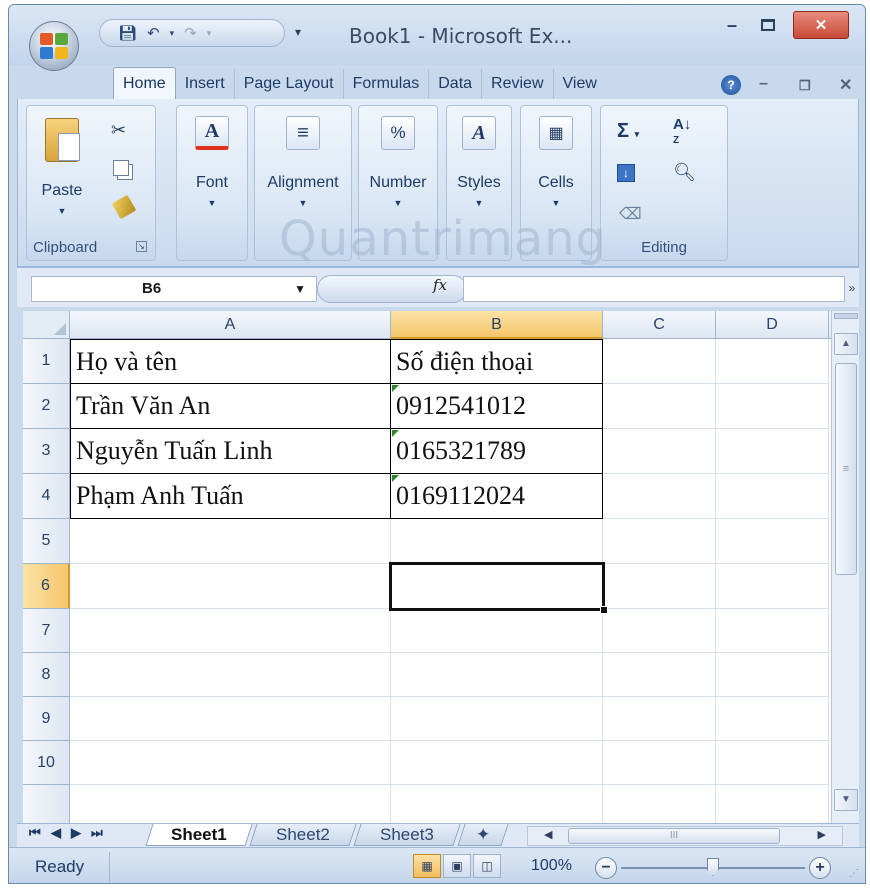 The width and height of the screenshot is (870, 888). What do you see at coordinates (772, 496) in the screenshot?
I see `cell-d4` at bounding box center [772, 496].